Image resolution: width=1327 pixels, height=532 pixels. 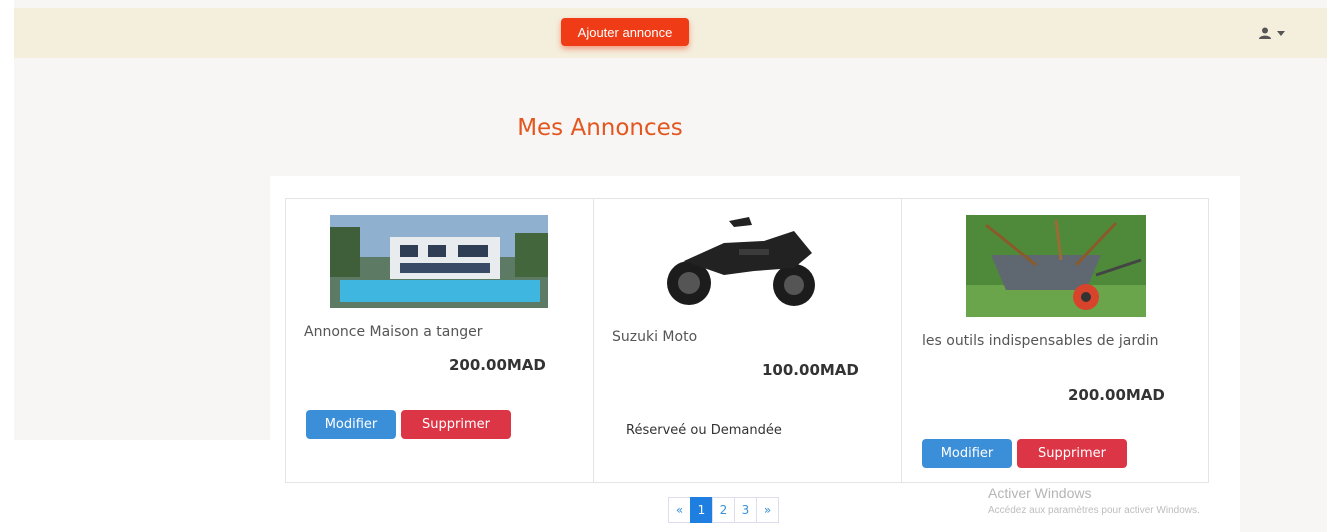 I want to click on status-text: Réserveé ou Demandée, so click(x=704, y=430).